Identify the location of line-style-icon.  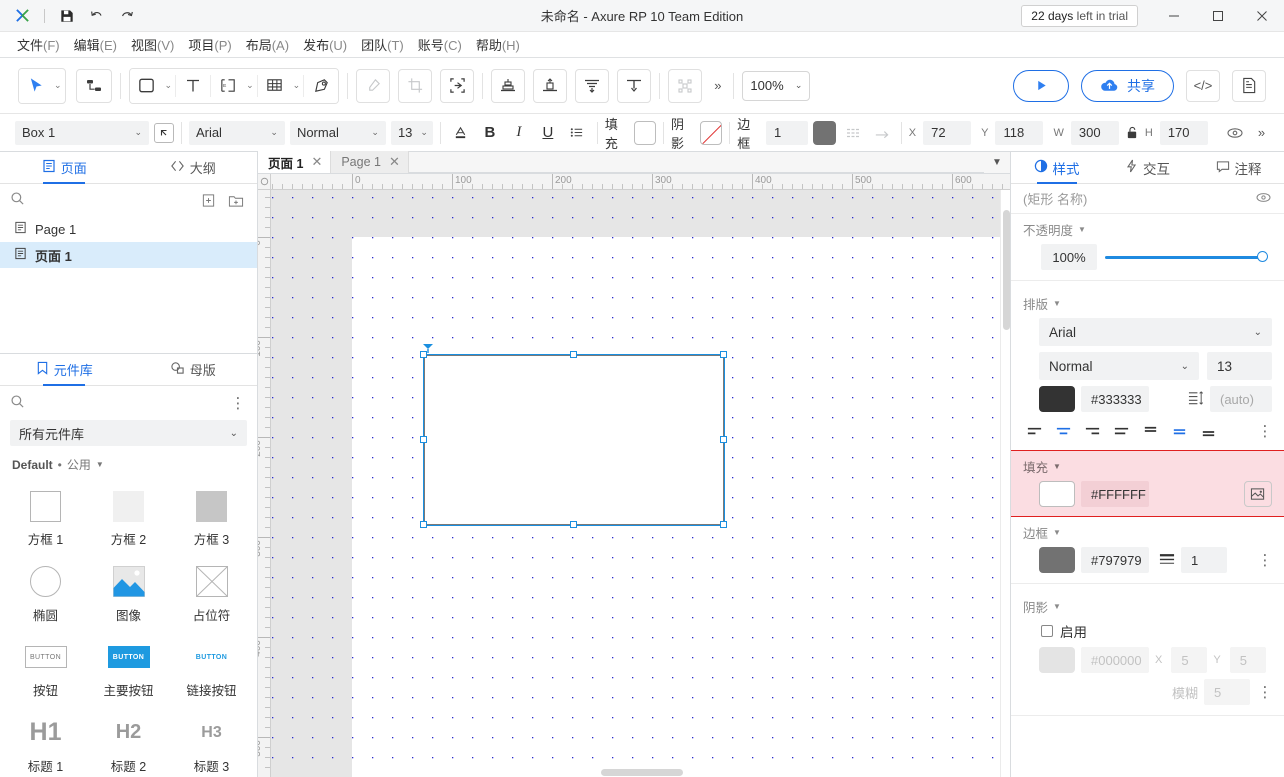
(1167, 560).